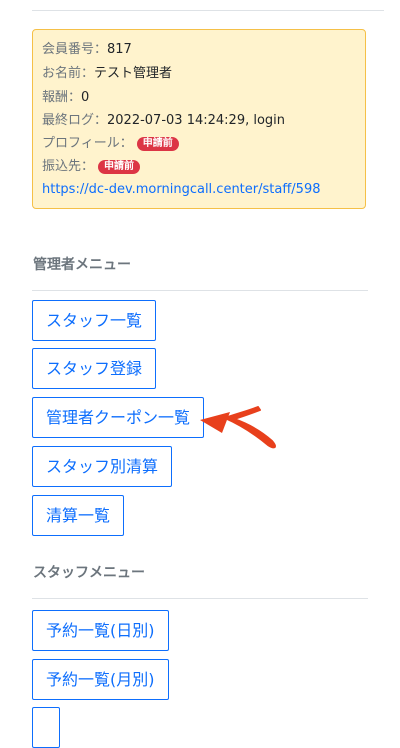 The height and width of the screenshot is (748, 400). I want to click on profile-status-badge: 申請前, so click(157, 144).